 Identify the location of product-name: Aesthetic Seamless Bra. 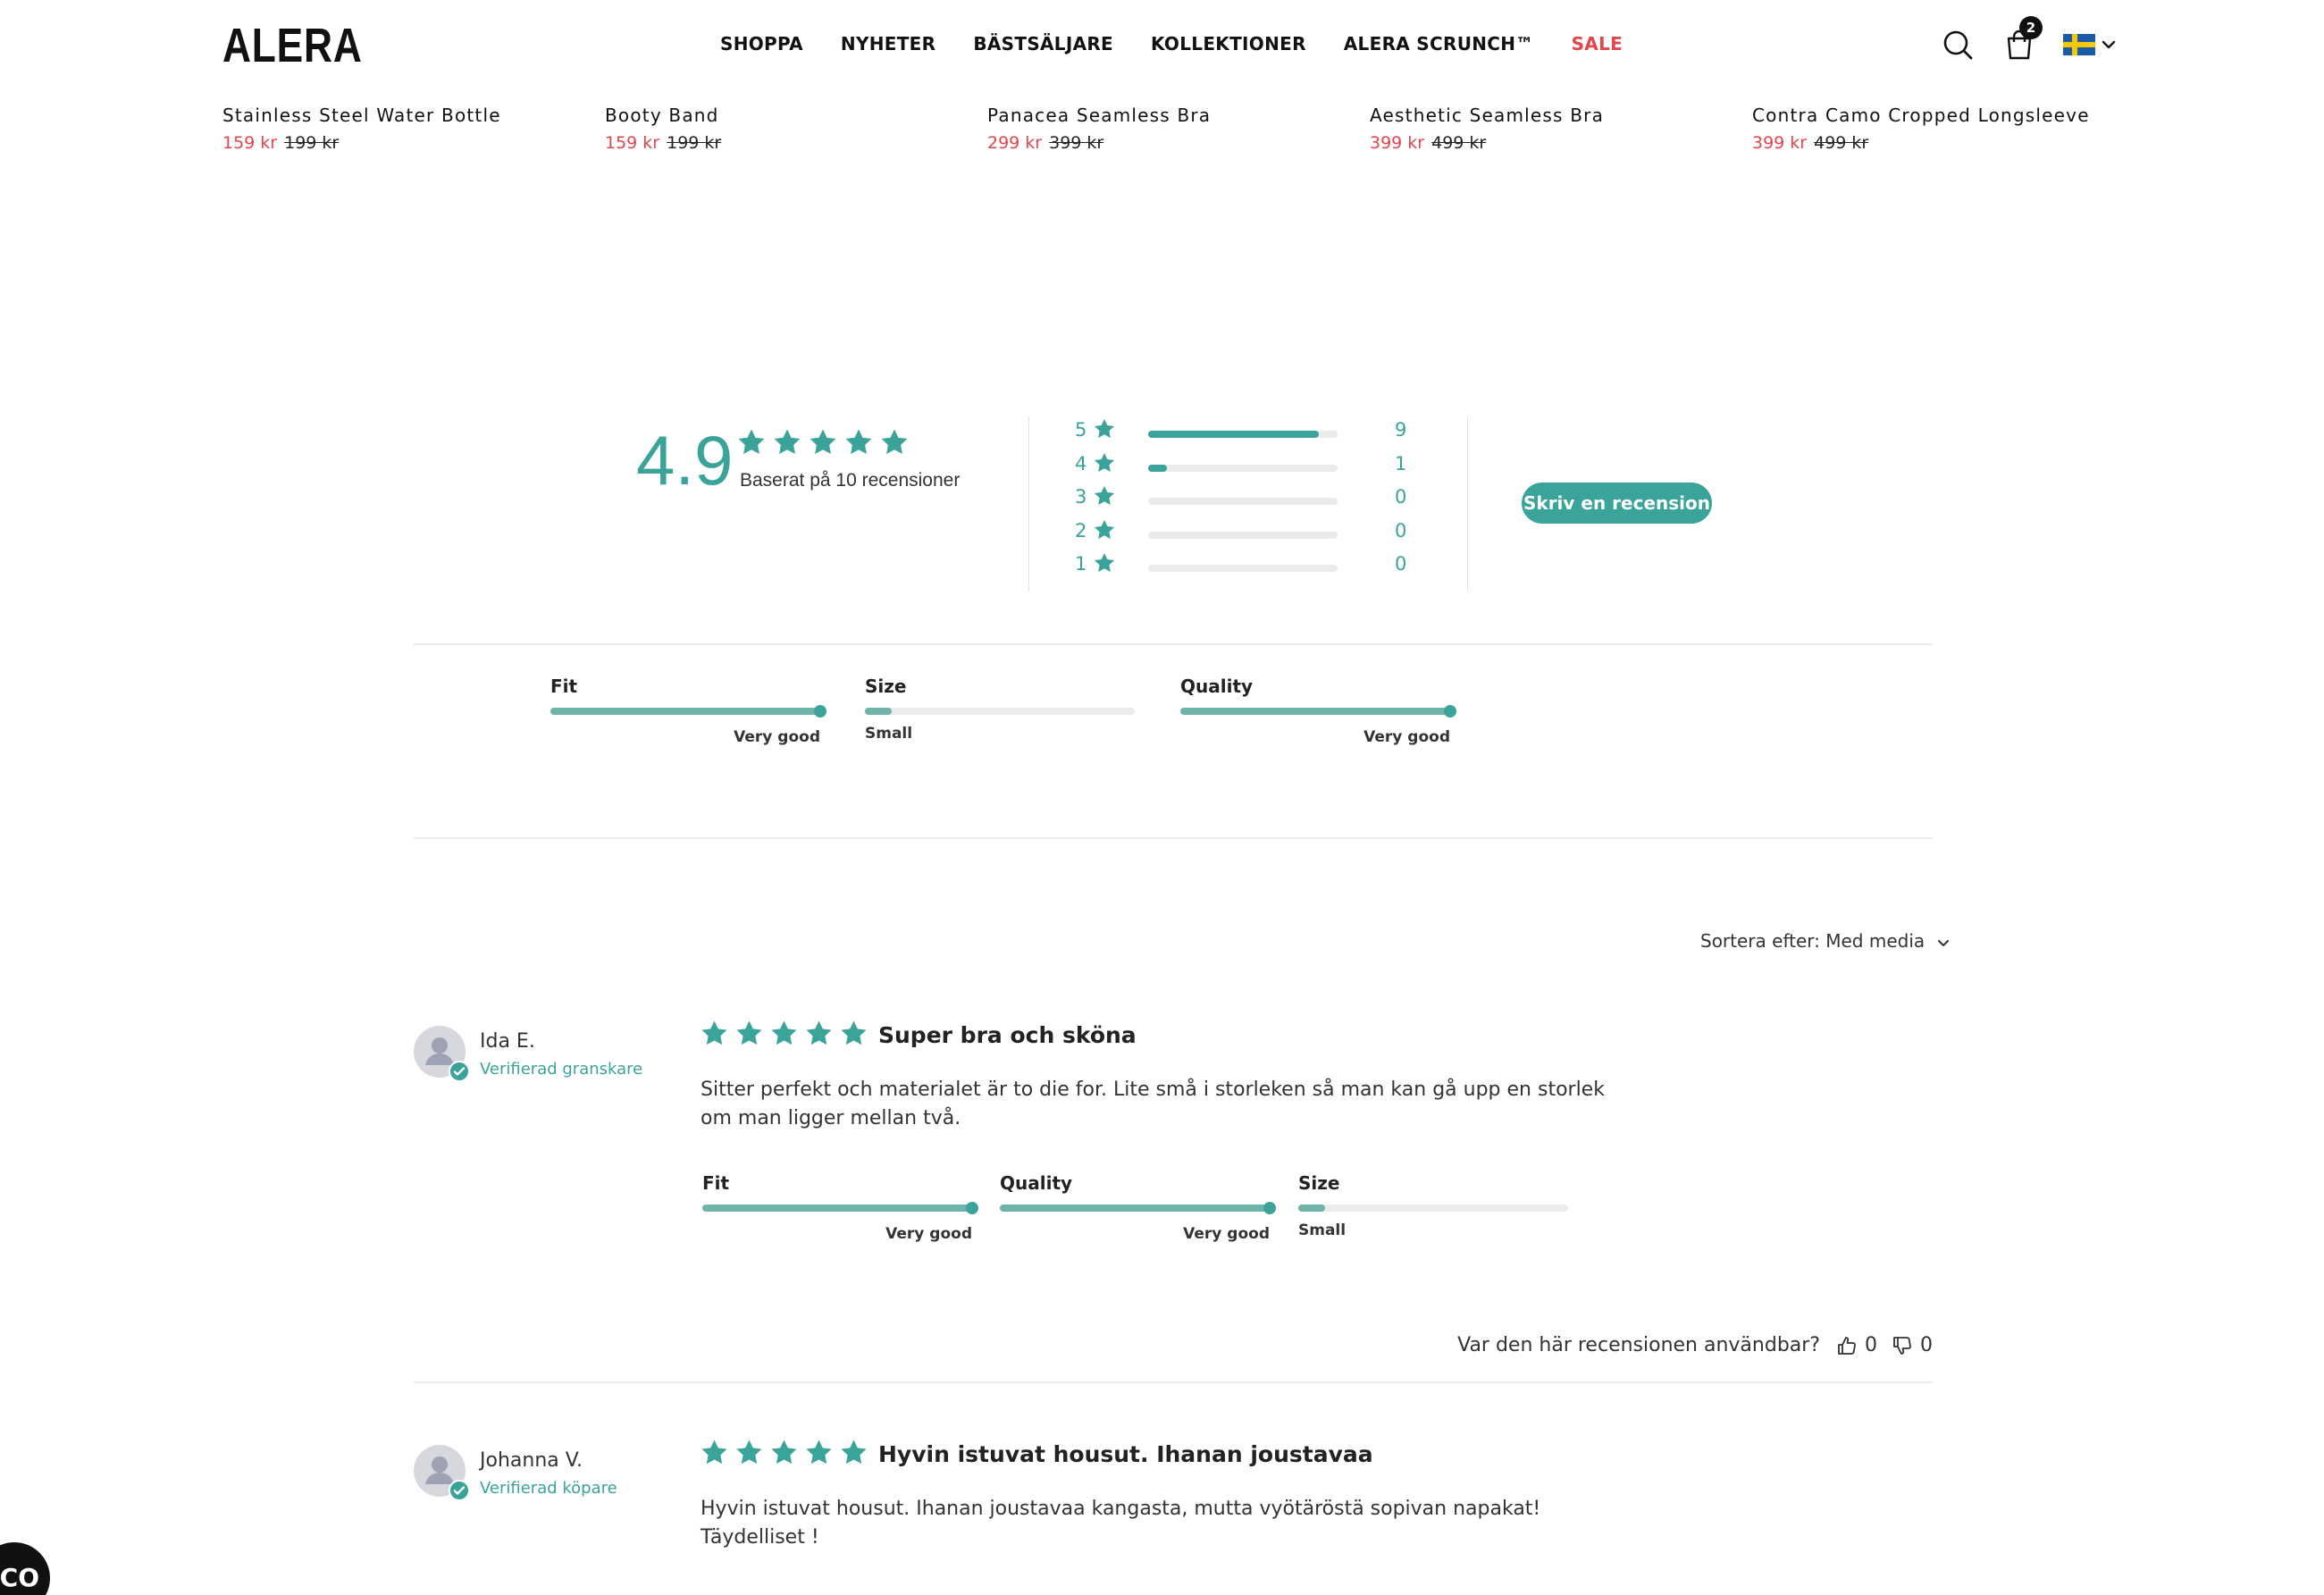
(1557, 116).